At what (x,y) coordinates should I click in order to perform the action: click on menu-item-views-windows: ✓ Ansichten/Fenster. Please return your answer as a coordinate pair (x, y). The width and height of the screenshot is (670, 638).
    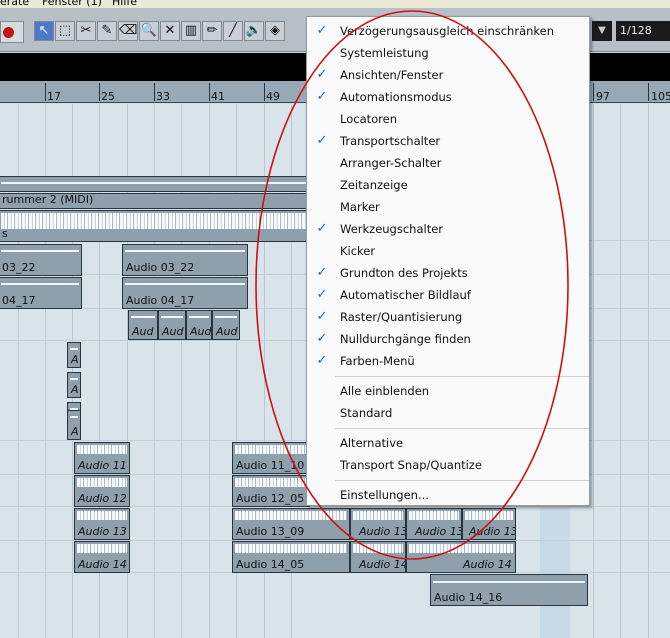
    Looking at the image, I should click on (448, 75).